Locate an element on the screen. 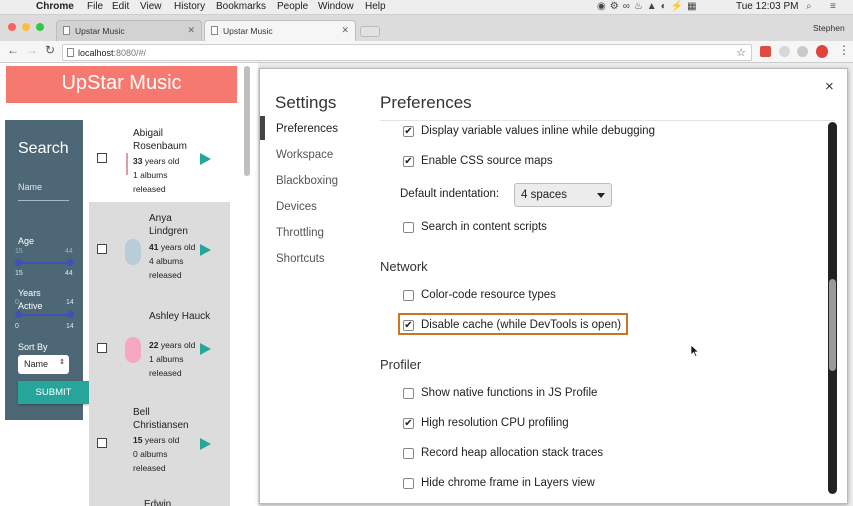 The width and height of the screenshot is (853, 506). artist-card: Edwin is located at coordinates (159, 500).